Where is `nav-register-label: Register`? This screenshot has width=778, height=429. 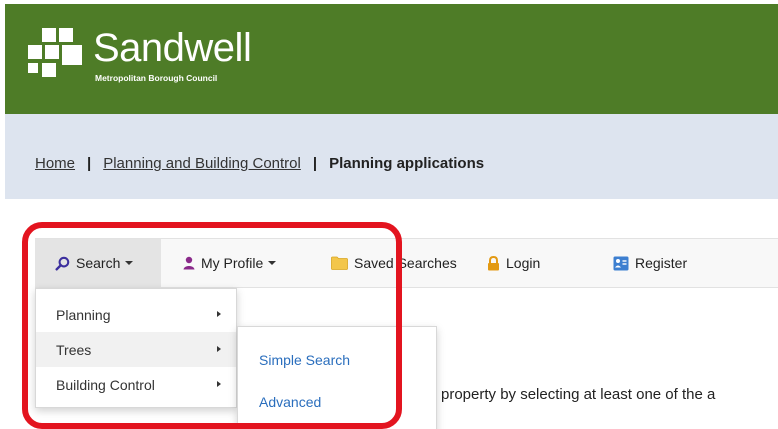
nav-register-label: Register is located at coordinates (661, 263).